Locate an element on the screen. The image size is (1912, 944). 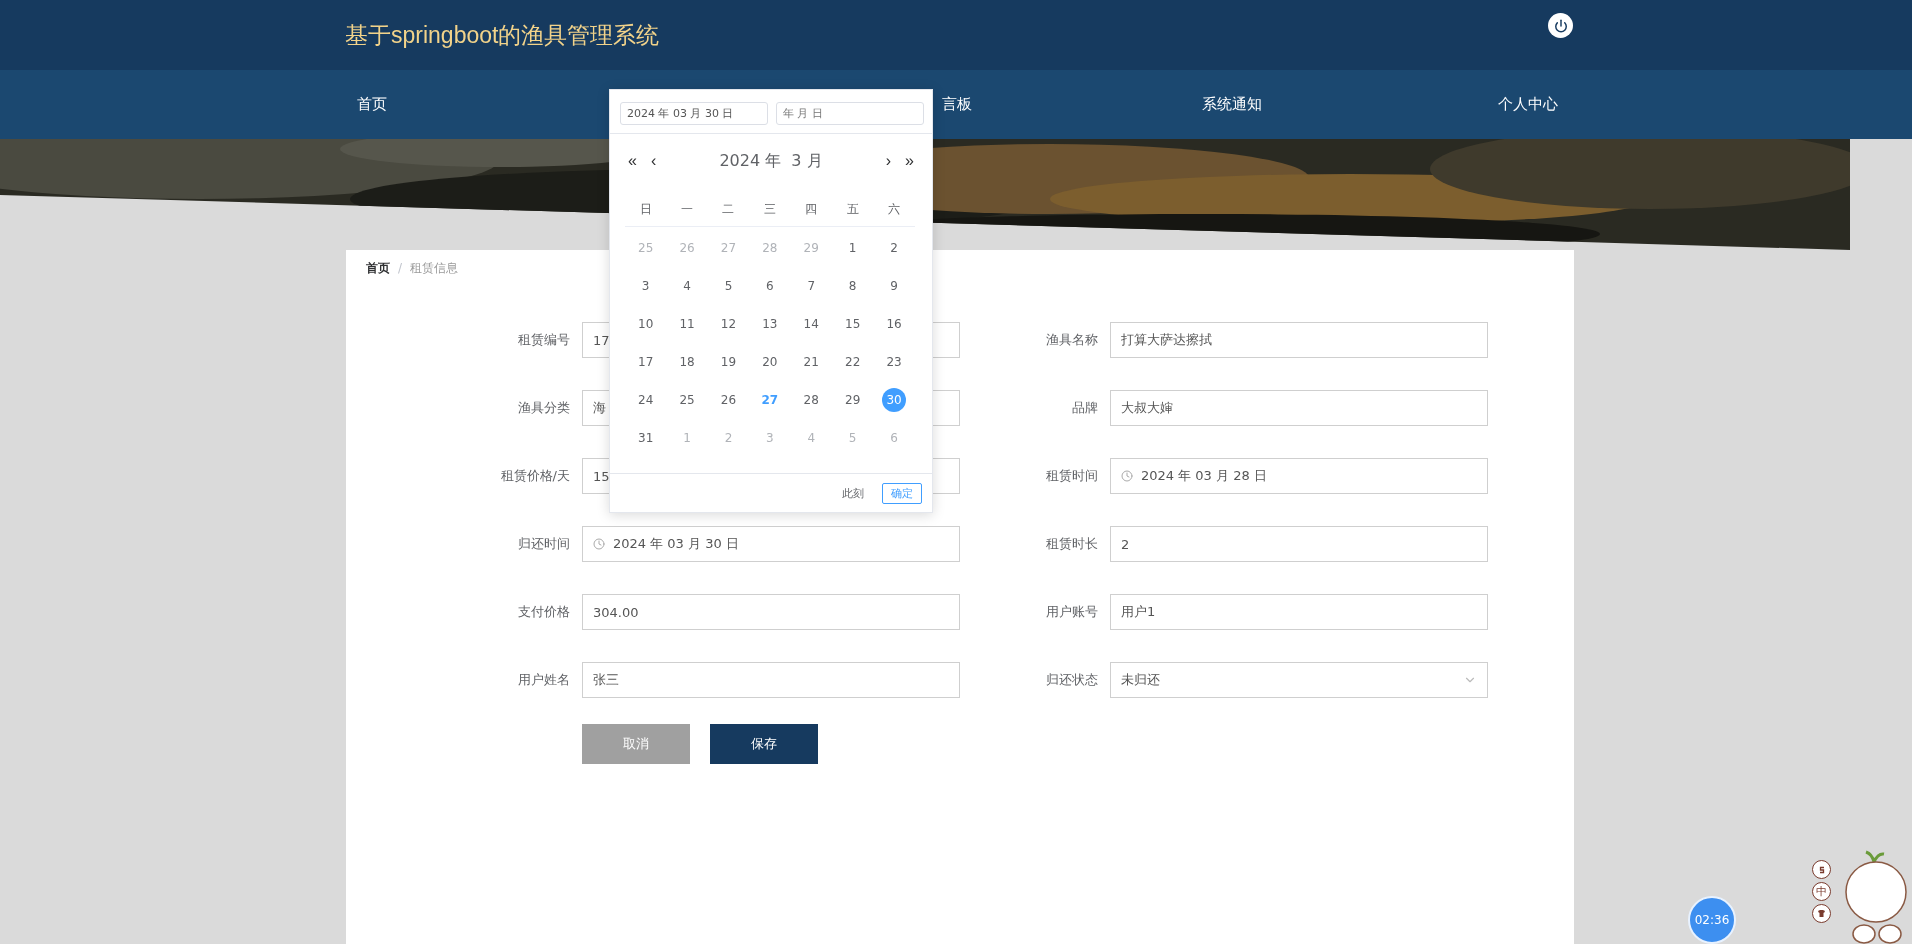
field-label: 品牌 is located at coordinates (1084, 408).